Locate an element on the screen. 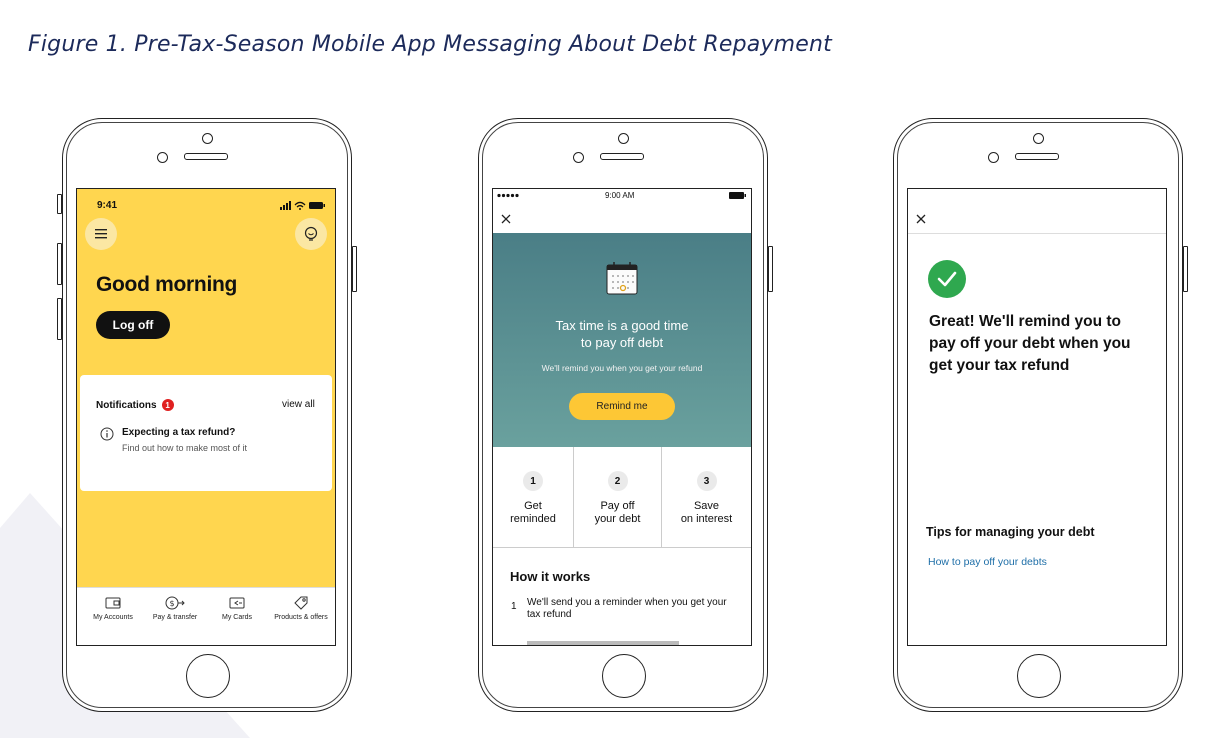  tips-link: How to pay off your debts is located at coordinates (987, 562).